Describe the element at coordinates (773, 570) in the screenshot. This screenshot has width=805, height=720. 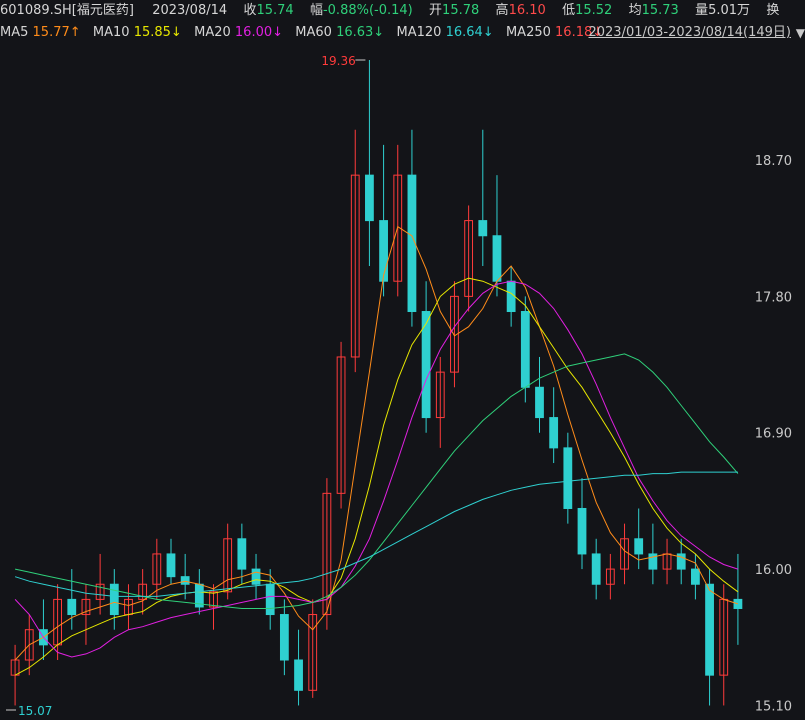
I see `y-tick-label: 16.00` at that location.